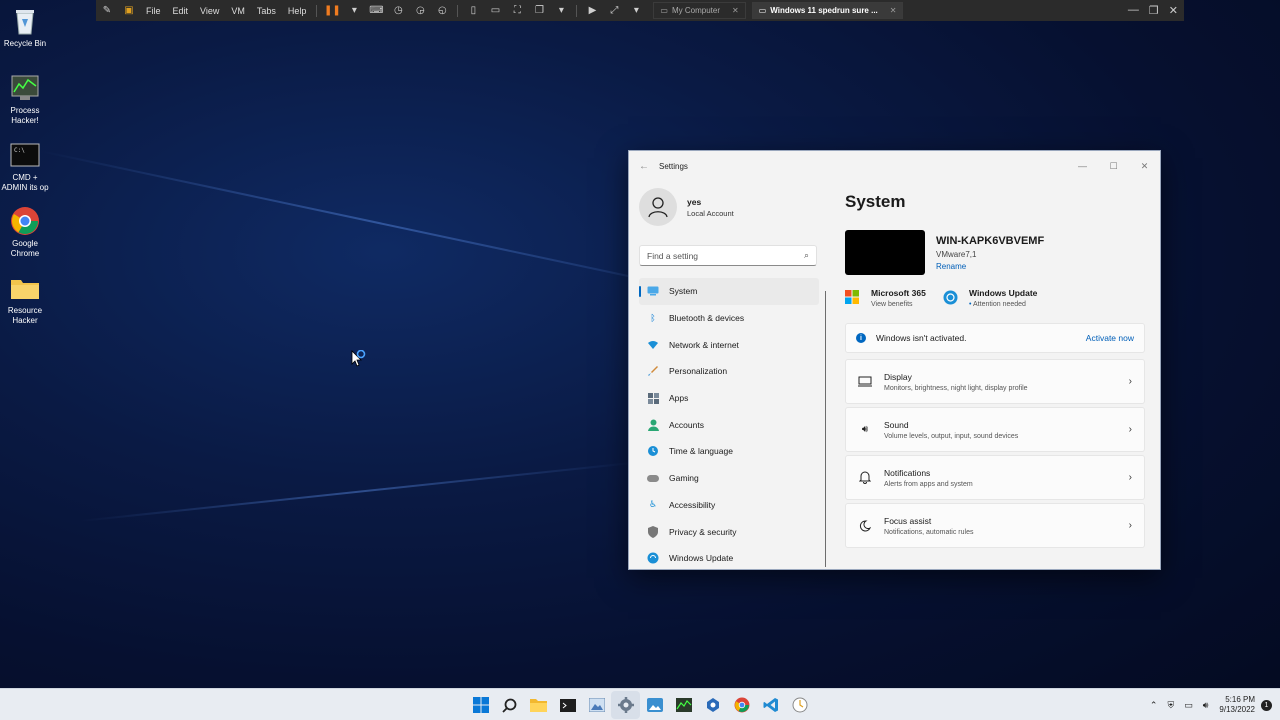 The height and width of the screenshot is (720, 1280). I want to click on sidebar-item-bluetooth: ᛒ Bluetooth & devices, so click(729, 318).